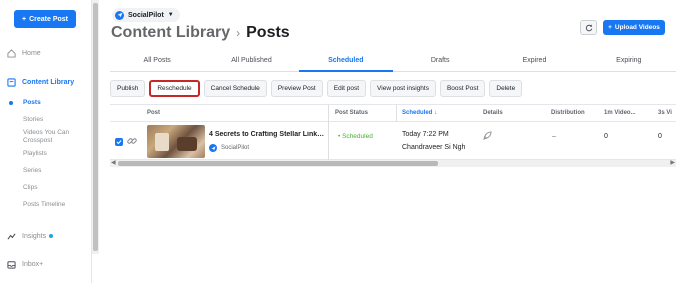  I want to click on sidebar-item-label: Home, so click(31, 53).